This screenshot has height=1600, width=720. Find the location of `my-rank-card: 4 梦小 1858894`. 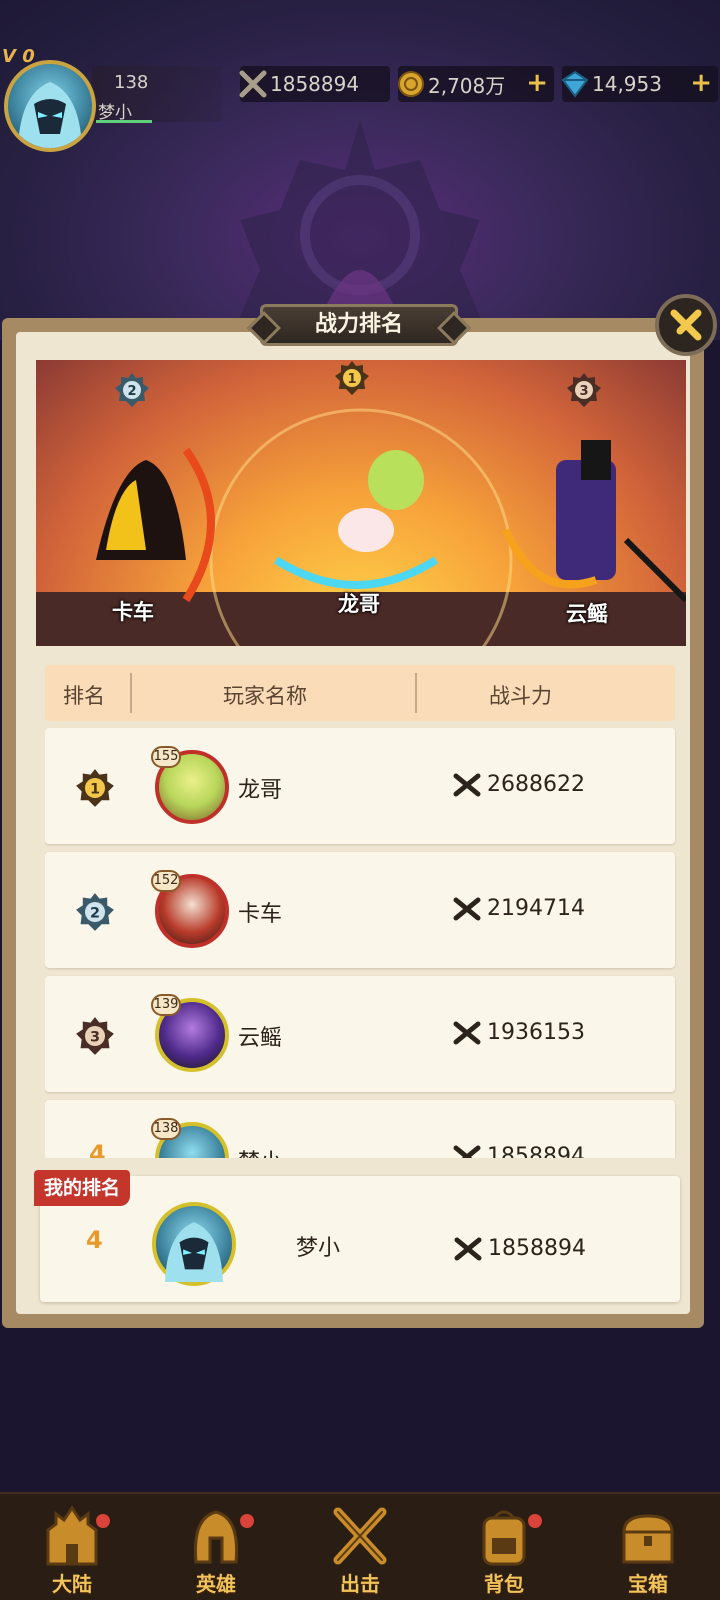

my-rank-card: 4 梦小 1858894 is located at coordinates (360, 1239).